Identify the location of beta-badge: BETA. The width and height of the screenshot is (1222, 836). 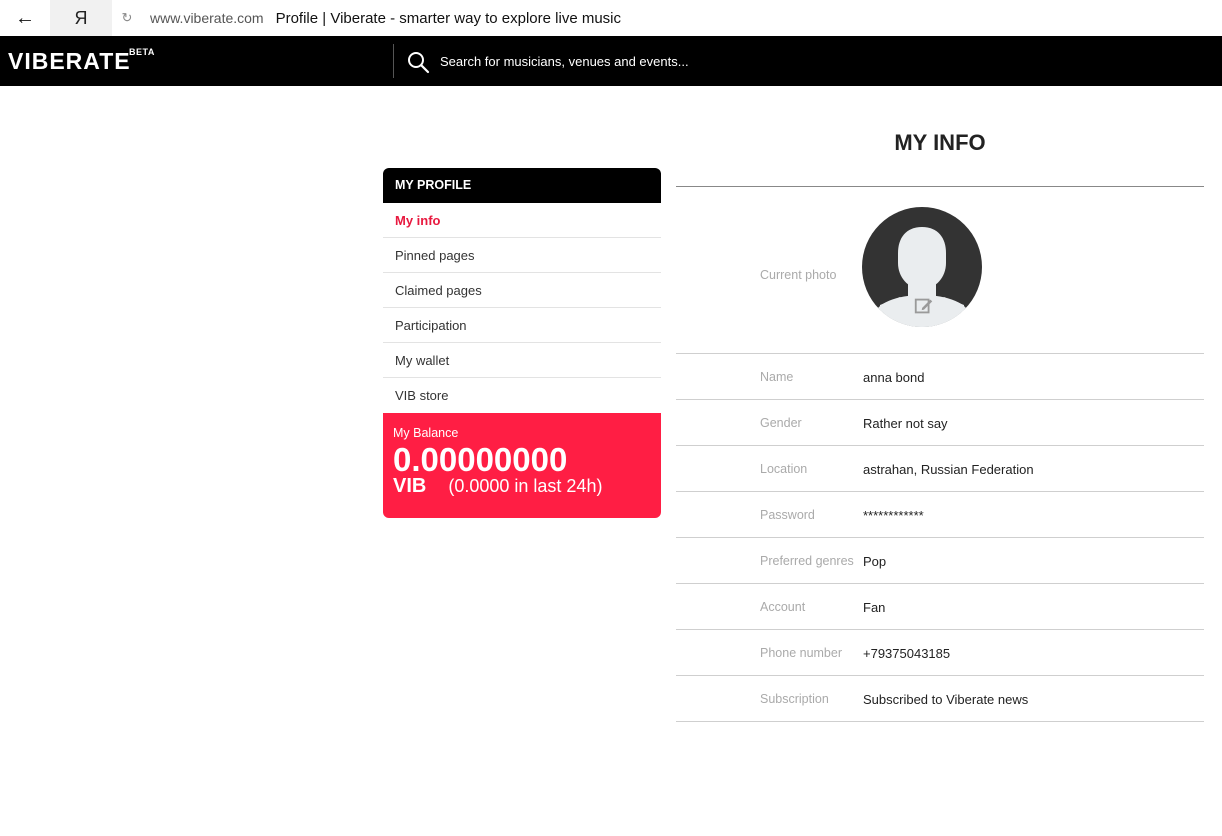
(142, 52).